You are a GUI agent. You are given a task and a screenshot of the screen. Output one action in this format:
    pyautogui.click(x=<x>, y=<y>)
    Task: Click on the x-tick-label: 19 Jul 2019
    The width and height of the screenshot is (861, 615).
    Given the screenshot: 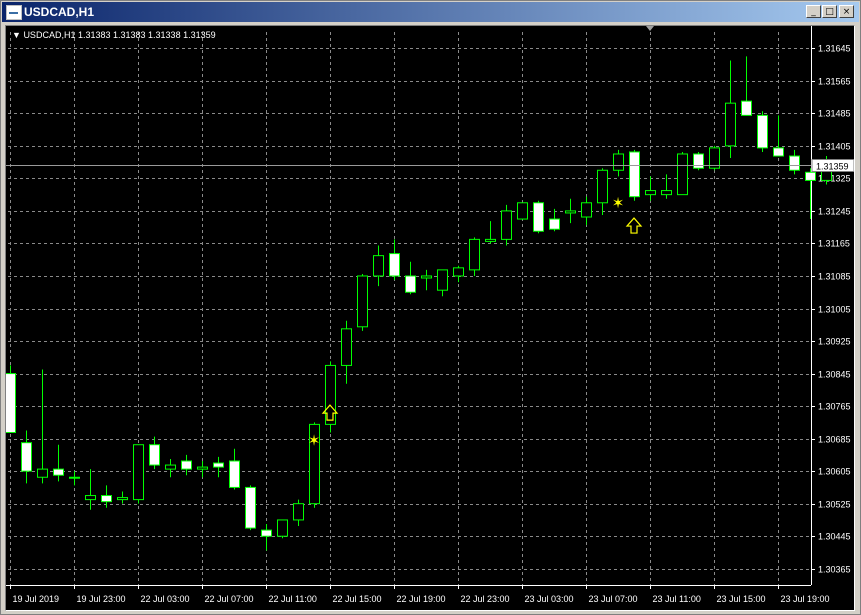 What is the action you would take?
    pyautogui.click(x=36, y=599)
    